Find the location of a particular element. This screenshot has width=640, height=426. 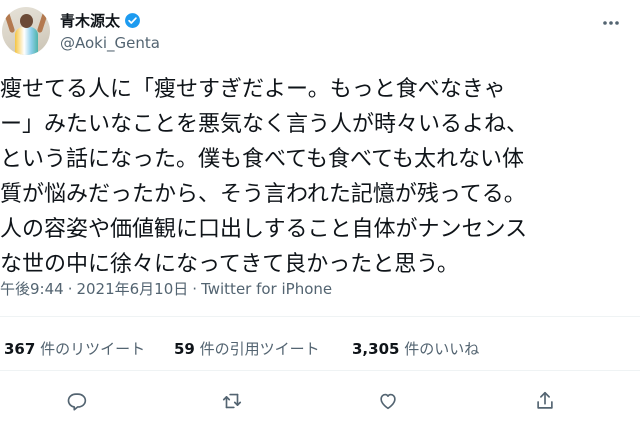

quotes-count: 59 is located at coordinates (184, 349).